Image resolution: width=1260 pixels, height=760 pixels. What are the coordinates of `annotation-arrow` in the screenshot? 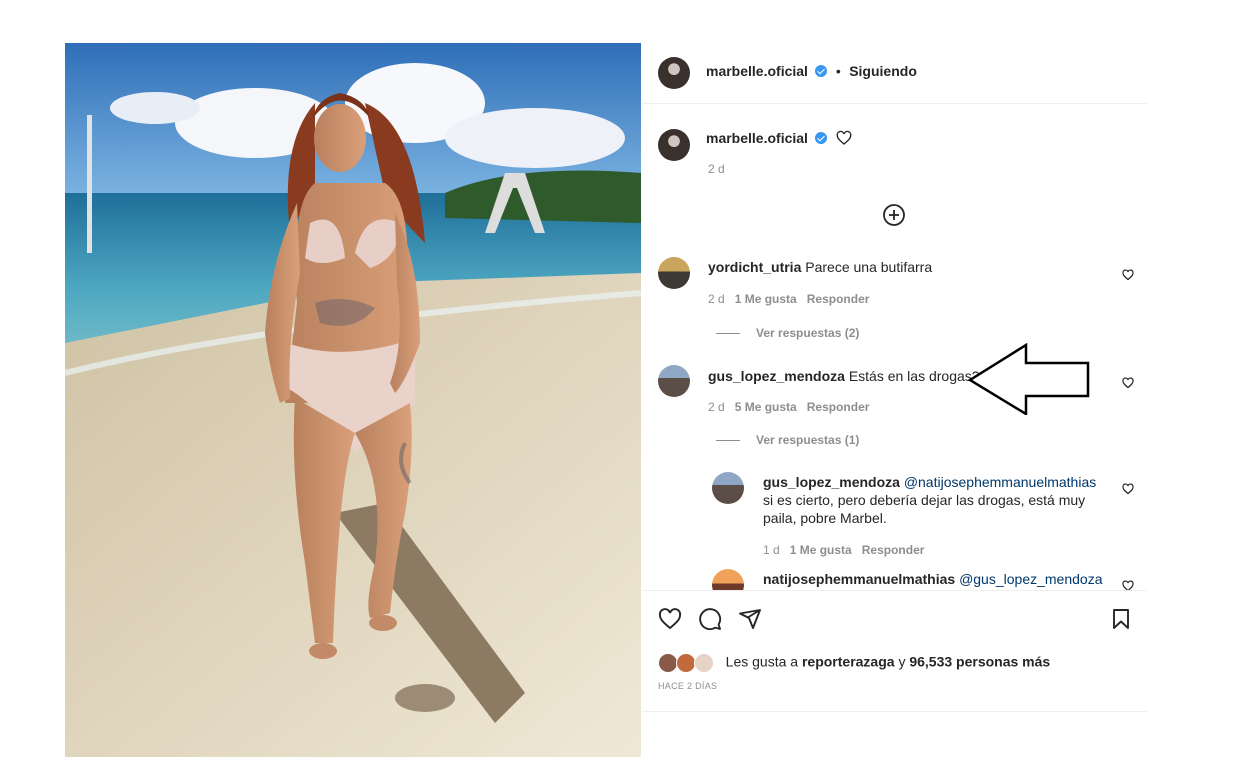 It's located at (1029, 379).